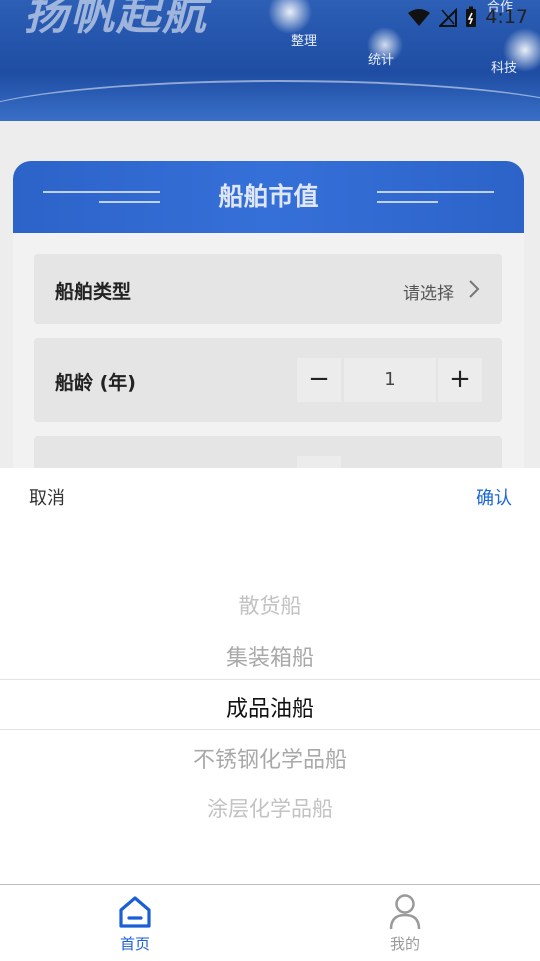  Describe the element at coordinates (47, 497) in the screenshot. I see `cancel-button: 取消` at that location.